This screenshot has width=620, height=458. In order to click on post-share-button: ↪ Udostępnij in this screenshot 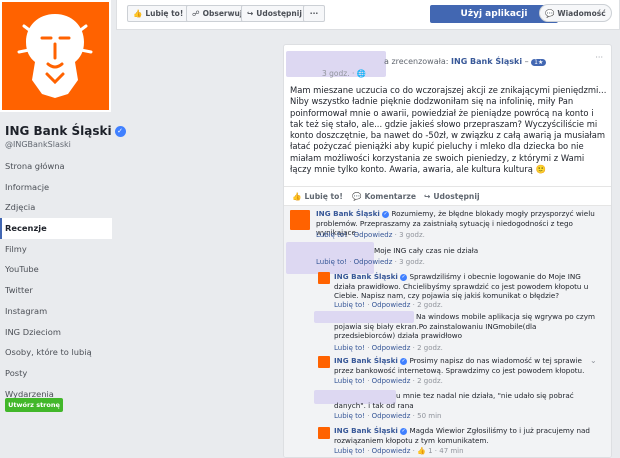, I will do `click(452, 196)`.